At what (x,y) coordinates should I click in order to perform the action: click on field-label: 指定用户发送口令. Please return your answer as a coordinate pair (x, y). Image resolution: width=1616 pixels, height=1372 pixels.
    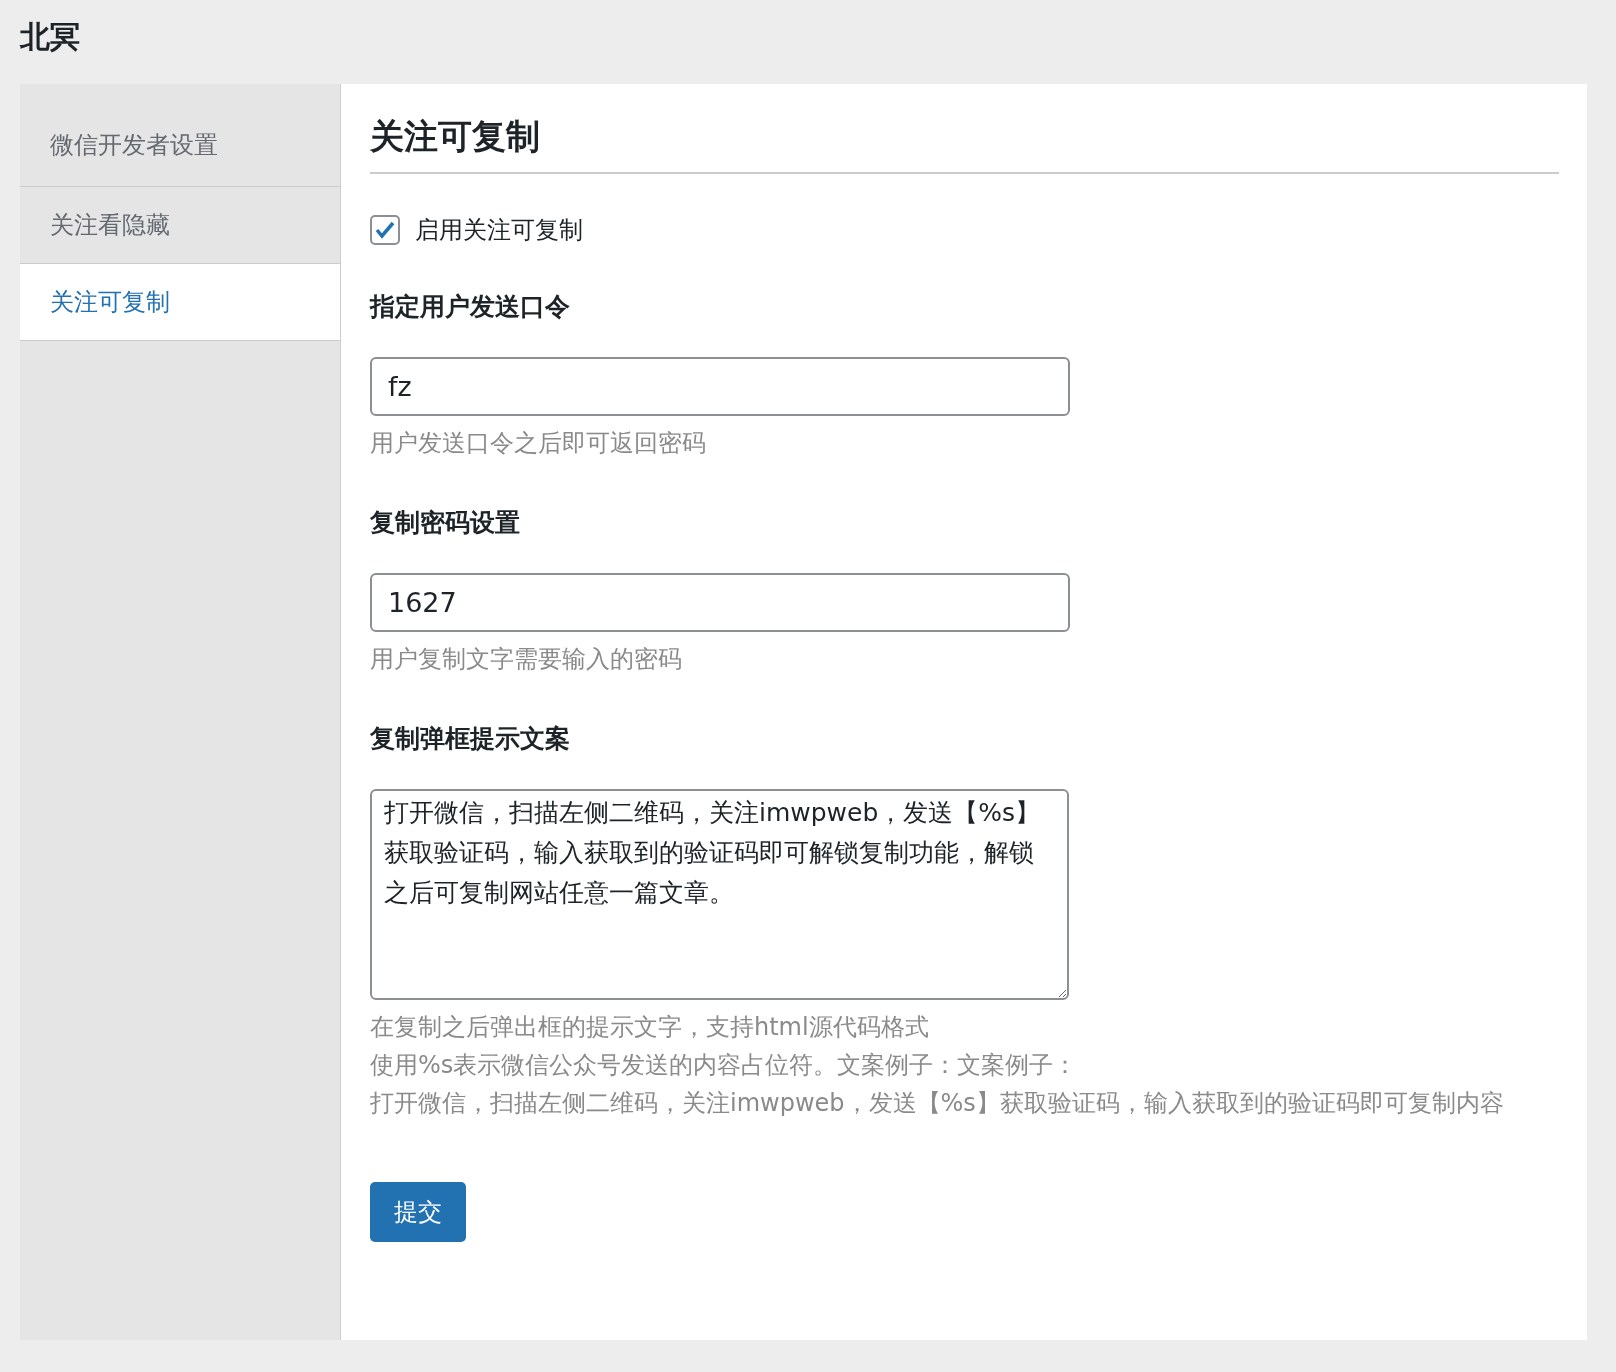
    Looking at the image, I should click on (470, 307).